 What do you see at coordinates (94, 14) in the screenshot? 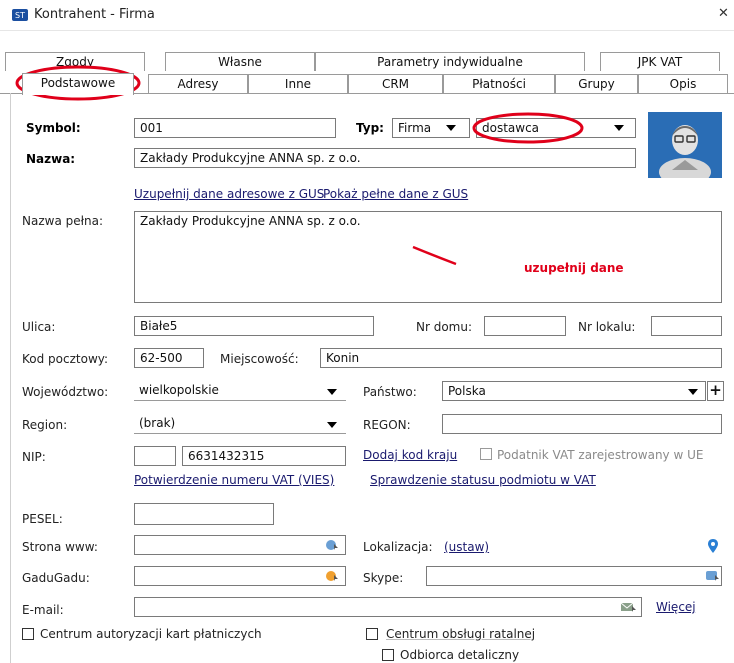
I see `window-title: Kontrahent - Firma` at bounding box center [94, 14].